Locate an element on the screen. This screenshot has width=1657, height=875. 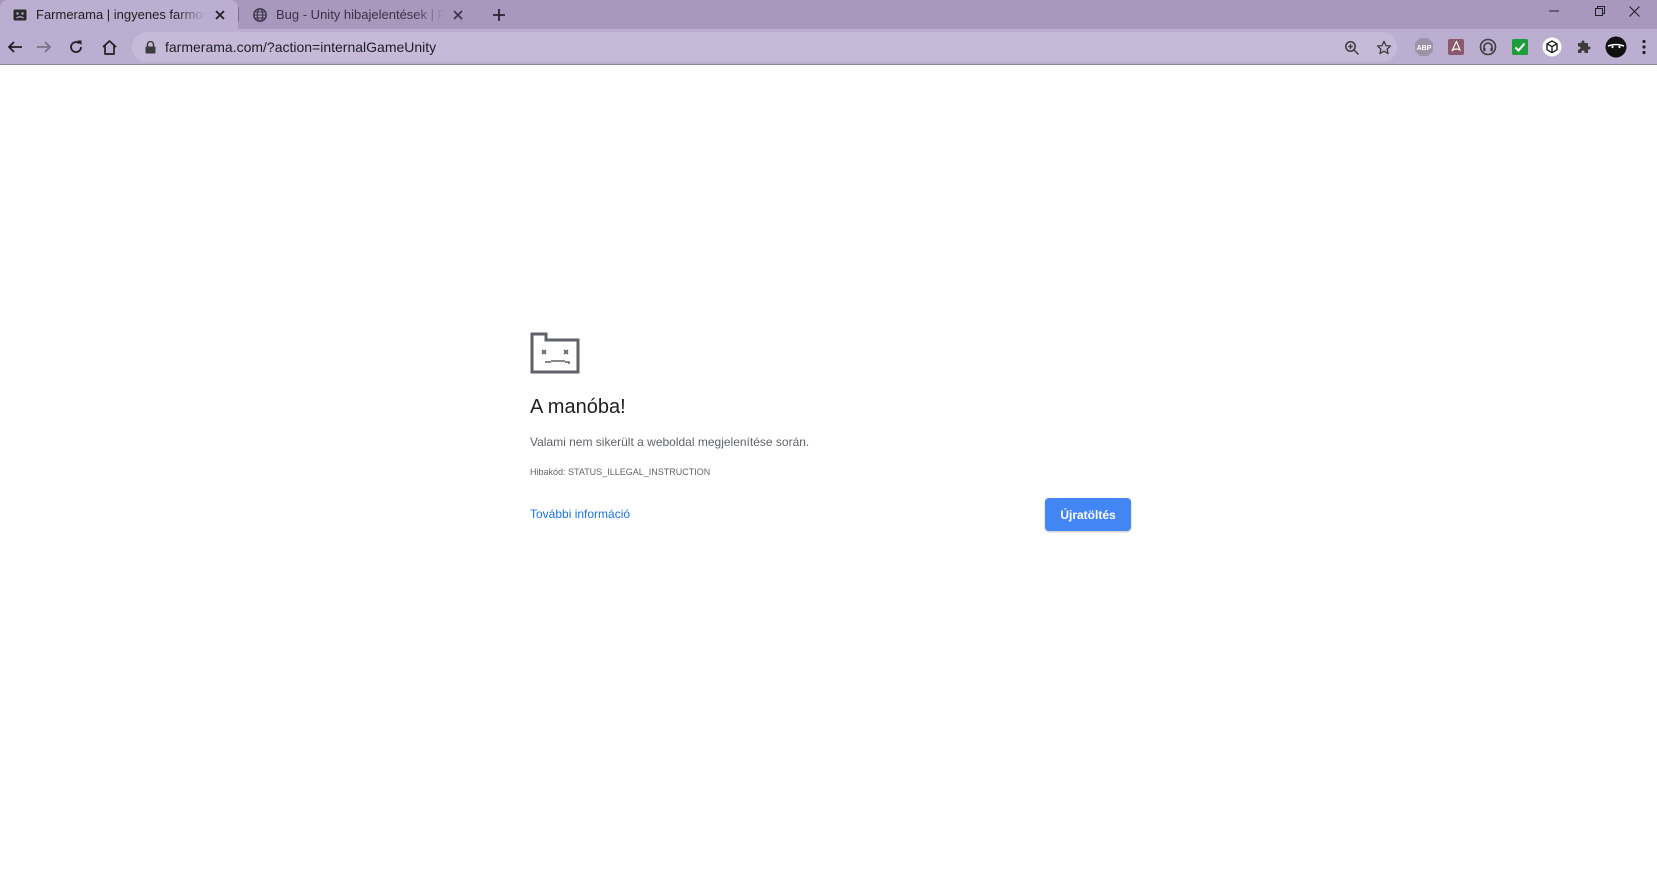
tab-farmerama: Farmerama | ingyenes farmos játék is located at coordinates (119, 14).